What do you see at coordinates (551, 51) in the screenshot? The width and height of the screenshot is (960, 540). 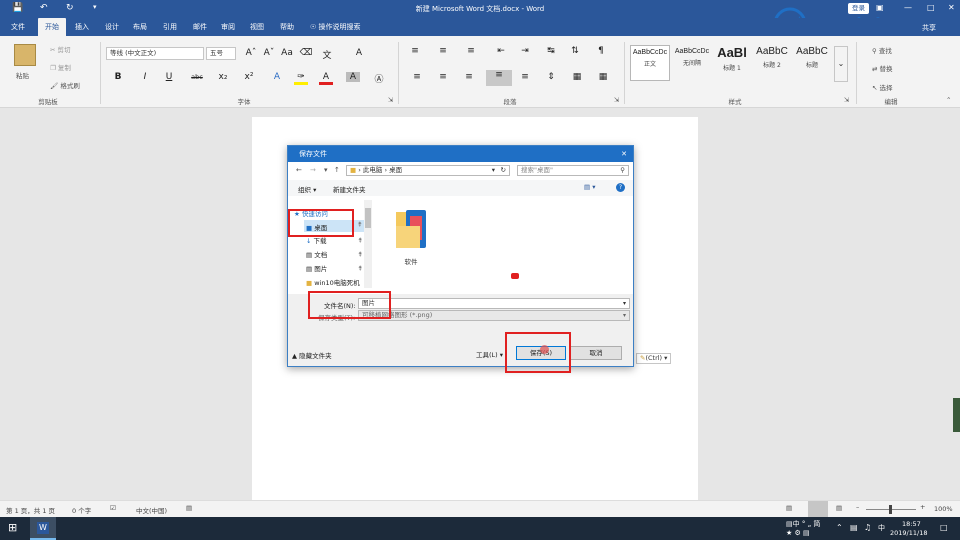 I see `chinese-layout-icon: ↹` at bounding box center [551, 51].